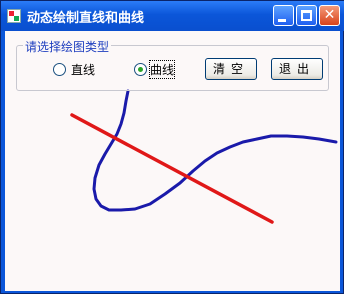 This screenshot has height=294, width=344. Describe the element at coordinates (162, 69) in the screenshot. I see `radio-curve-label: 曲线` at that location.